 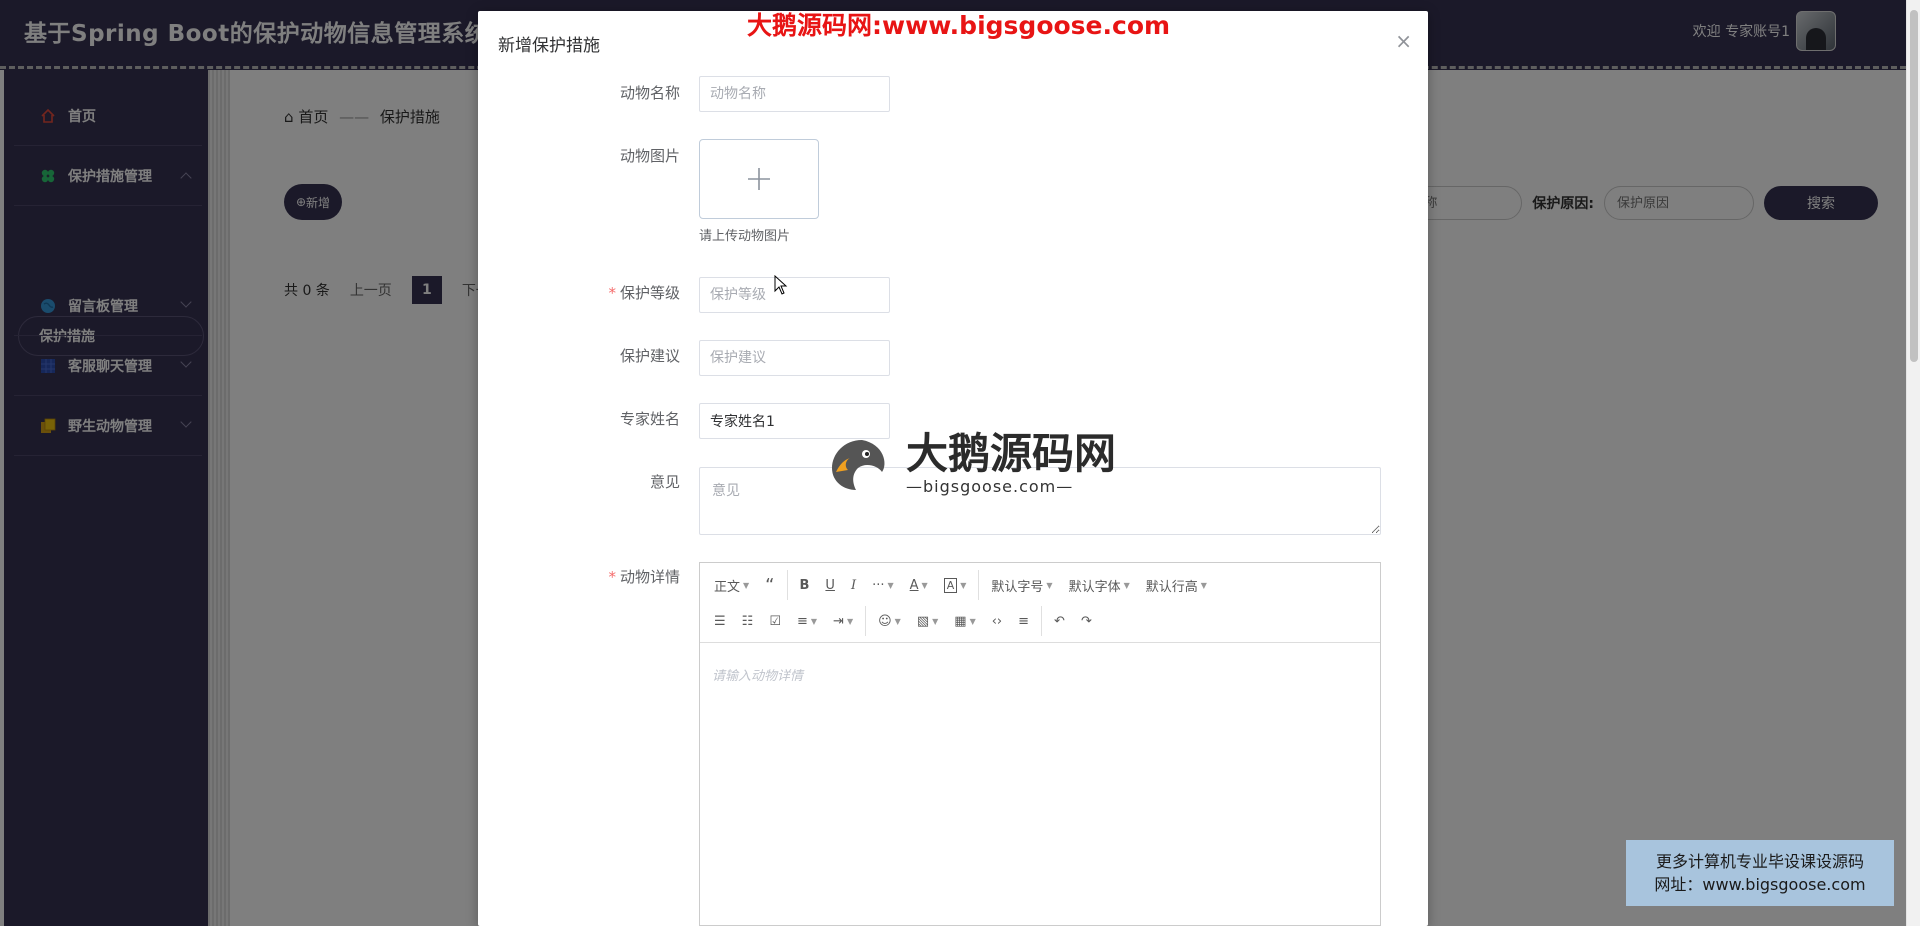 What do you see at coordinates (748, 621) in the screenshot?
I see `numbered-list-icon: ☷` at bounding box center [748, 621].